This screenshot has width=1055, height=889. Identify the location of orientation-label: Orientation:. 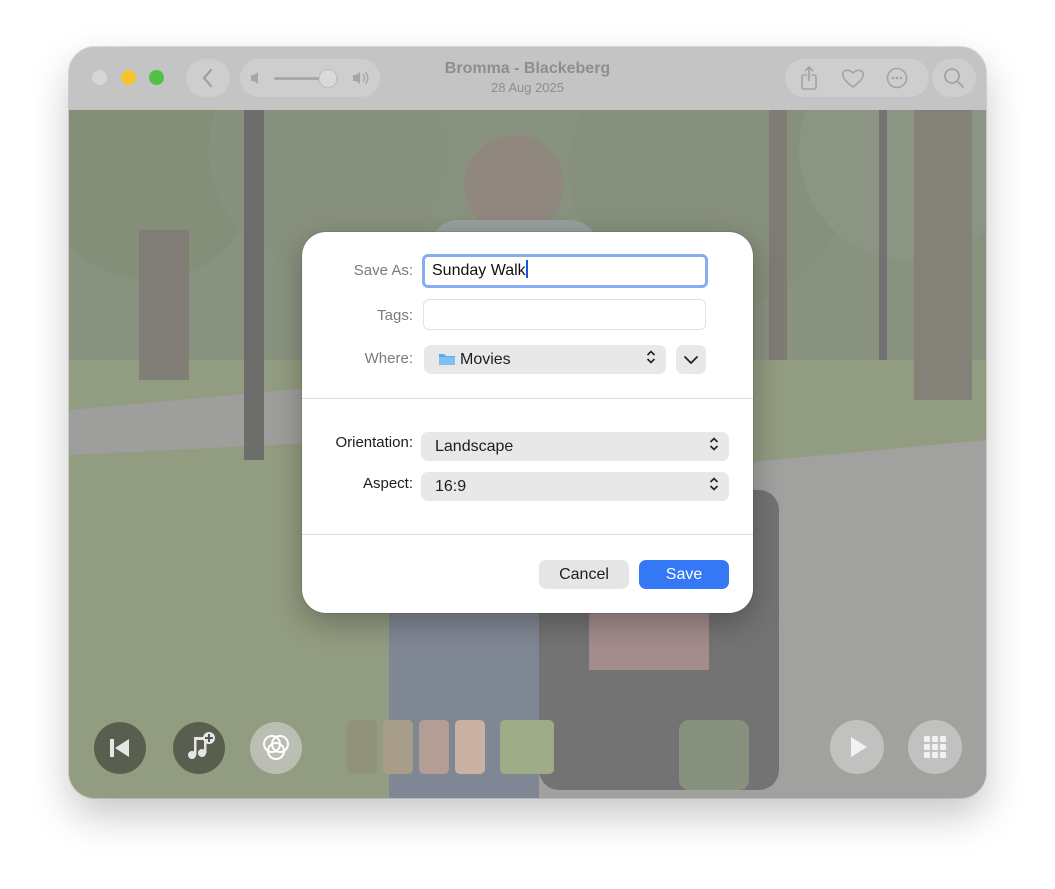
(374, 442).